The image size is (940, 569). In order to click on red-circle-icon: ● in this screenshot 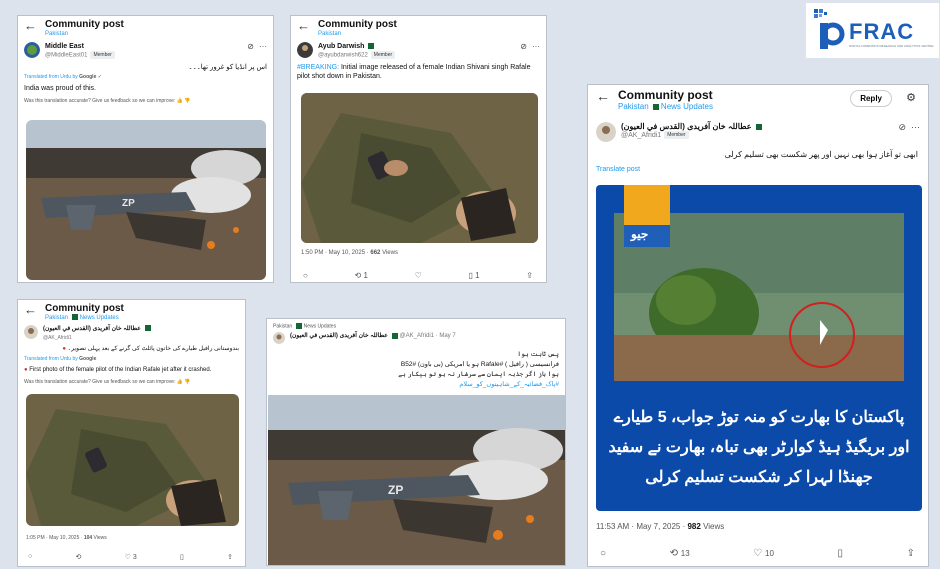, I will do `click(64, 349)`.